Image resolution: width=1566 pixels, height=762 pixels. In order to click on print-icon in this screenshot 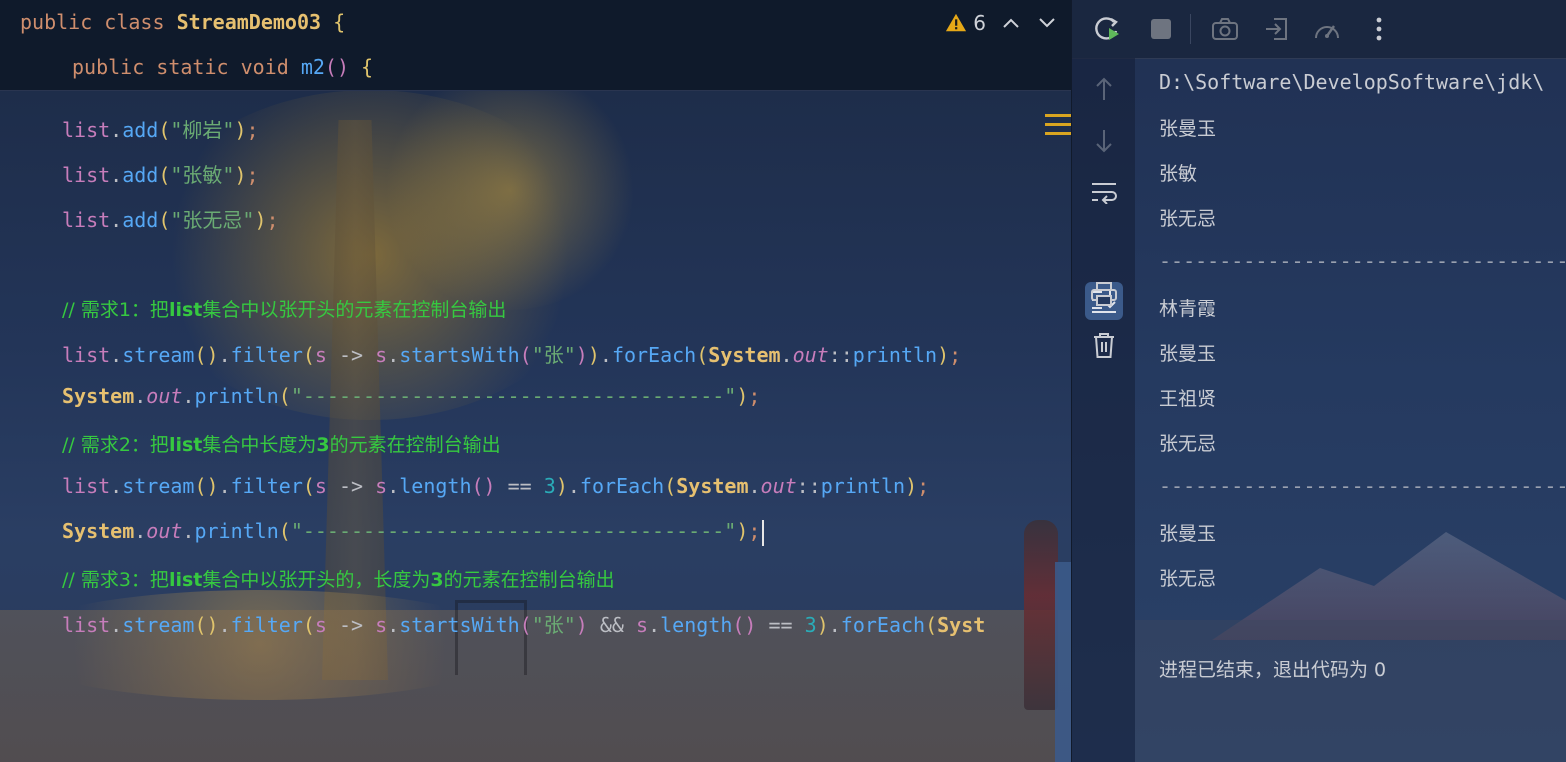, I will do `click(1104, 294)`.